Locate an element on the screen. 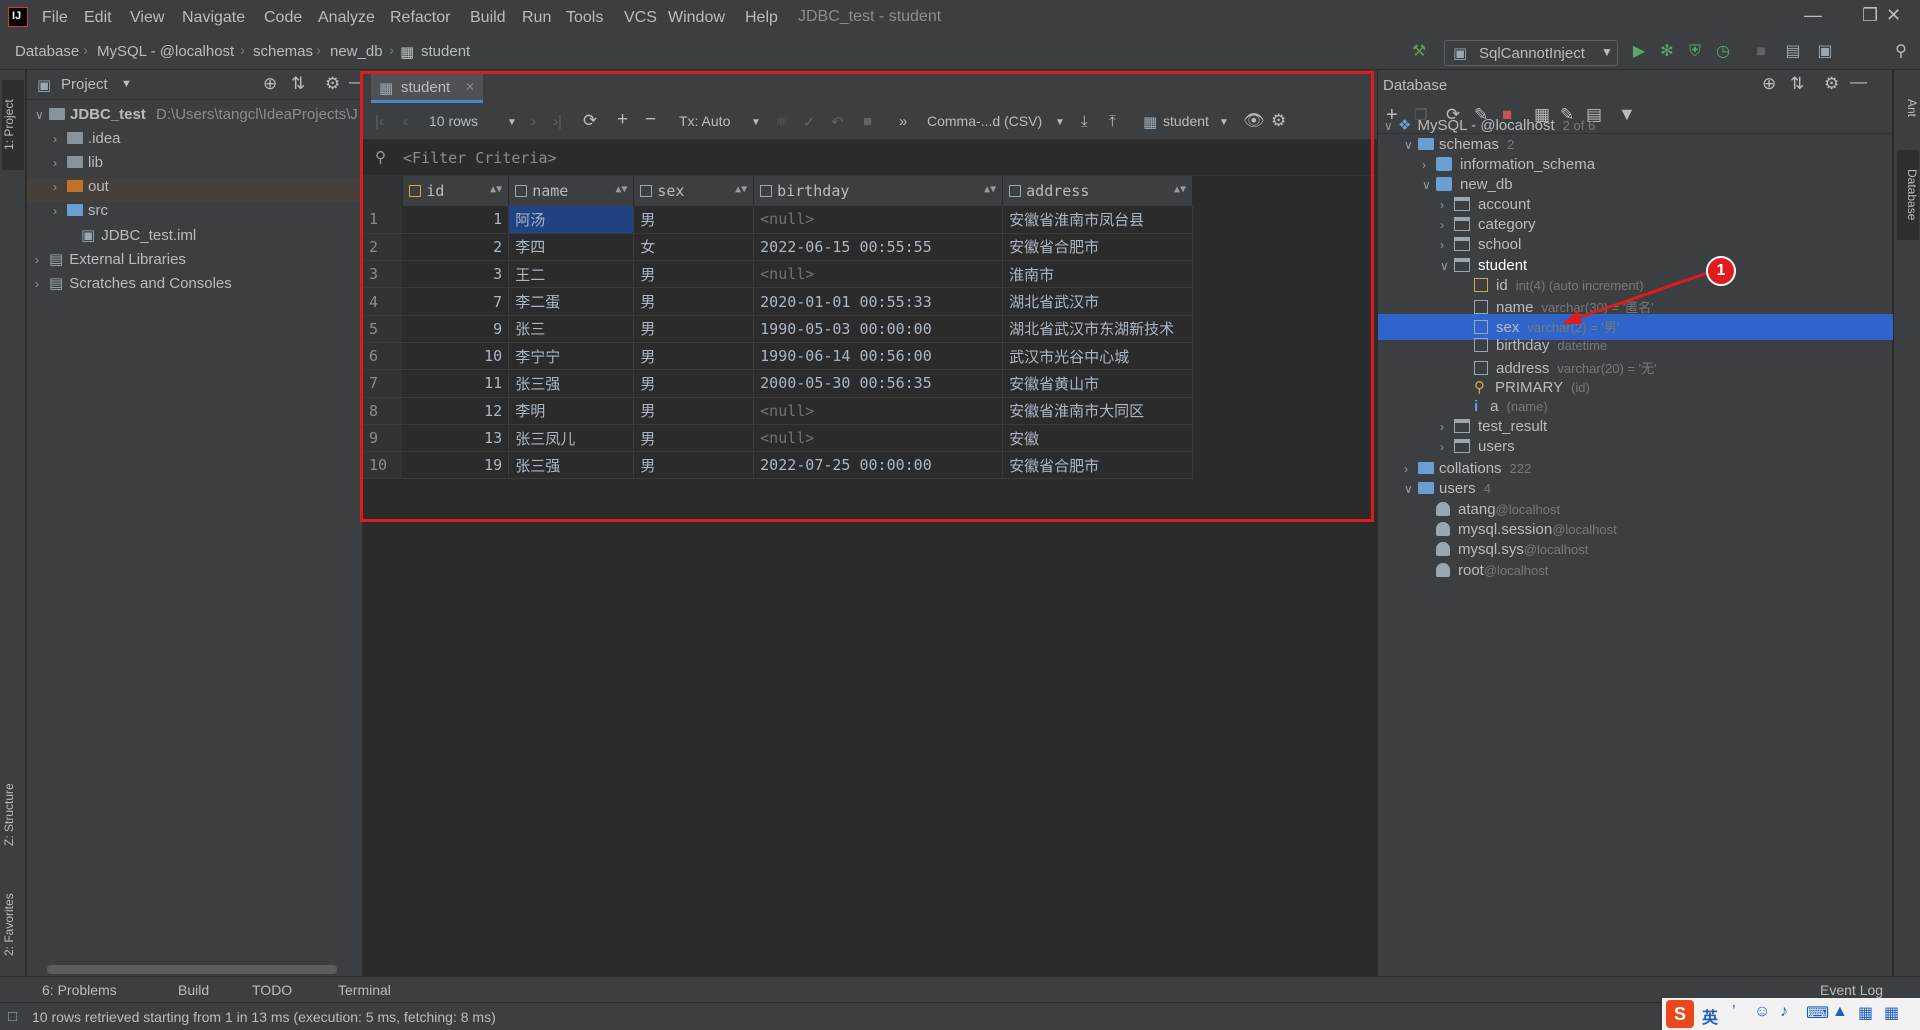 The height and width of the screenshot is (1030, 1920). debug-icon: ✻ is located at coordinates (1667, 52).